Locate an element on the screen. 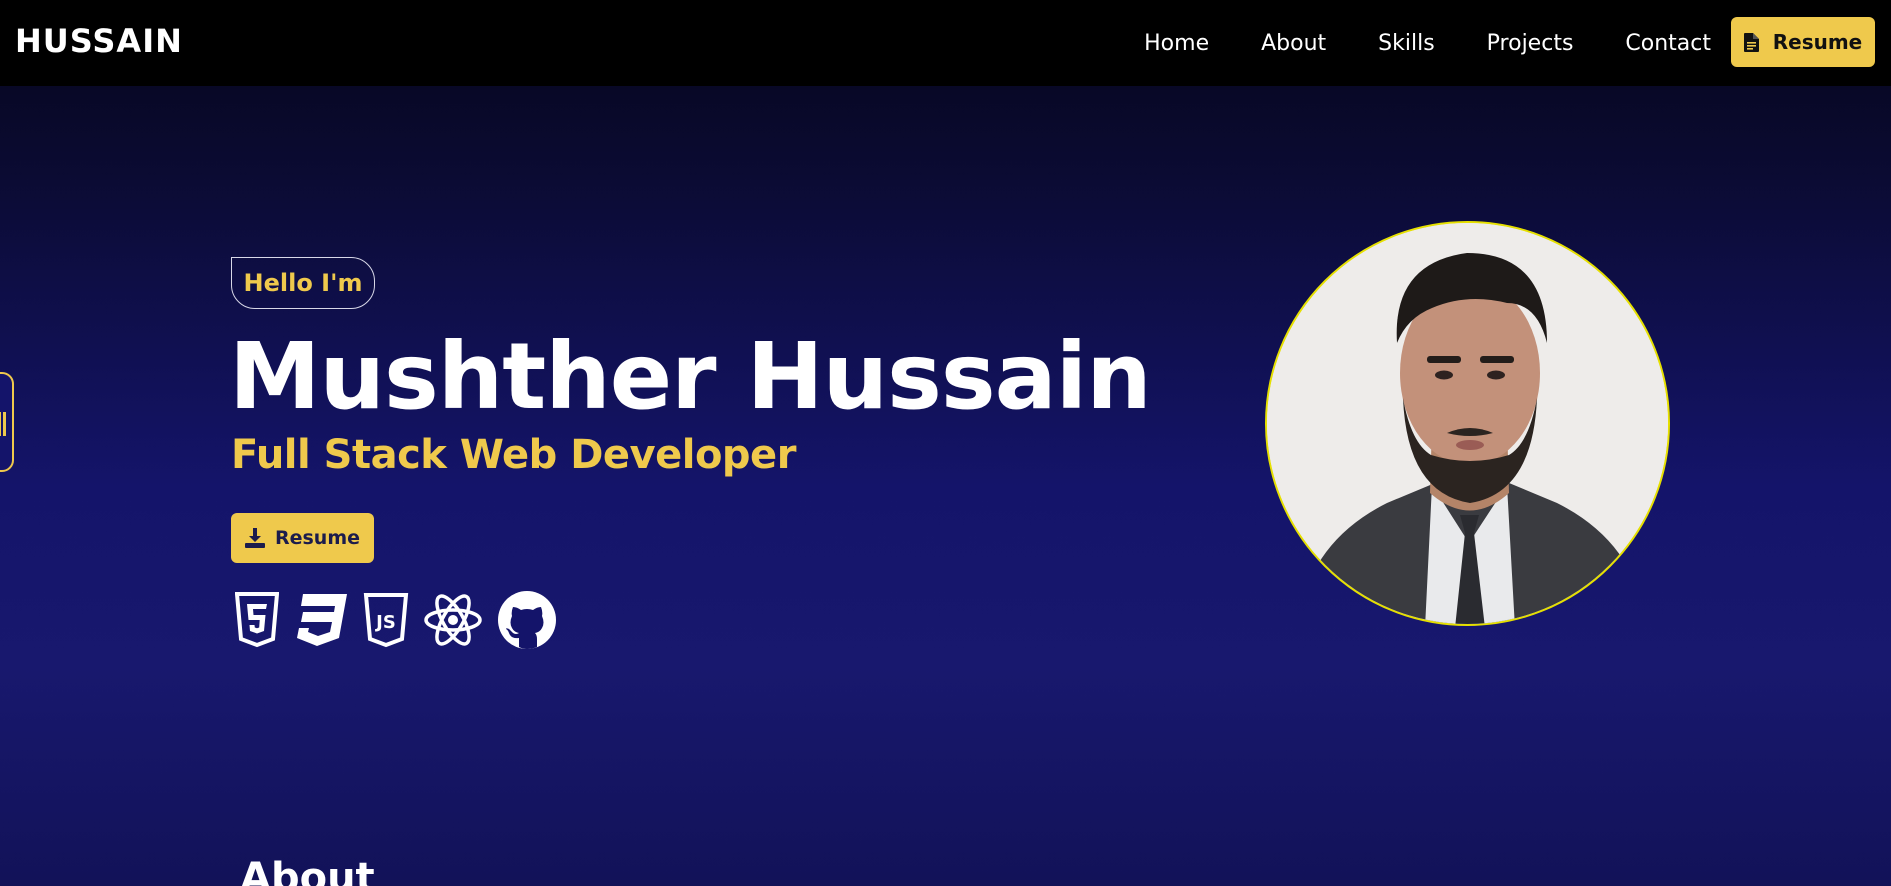 The width and height of the screenshot is (1891, 886). menu-bars-icon is located at coordinates (3, 424).